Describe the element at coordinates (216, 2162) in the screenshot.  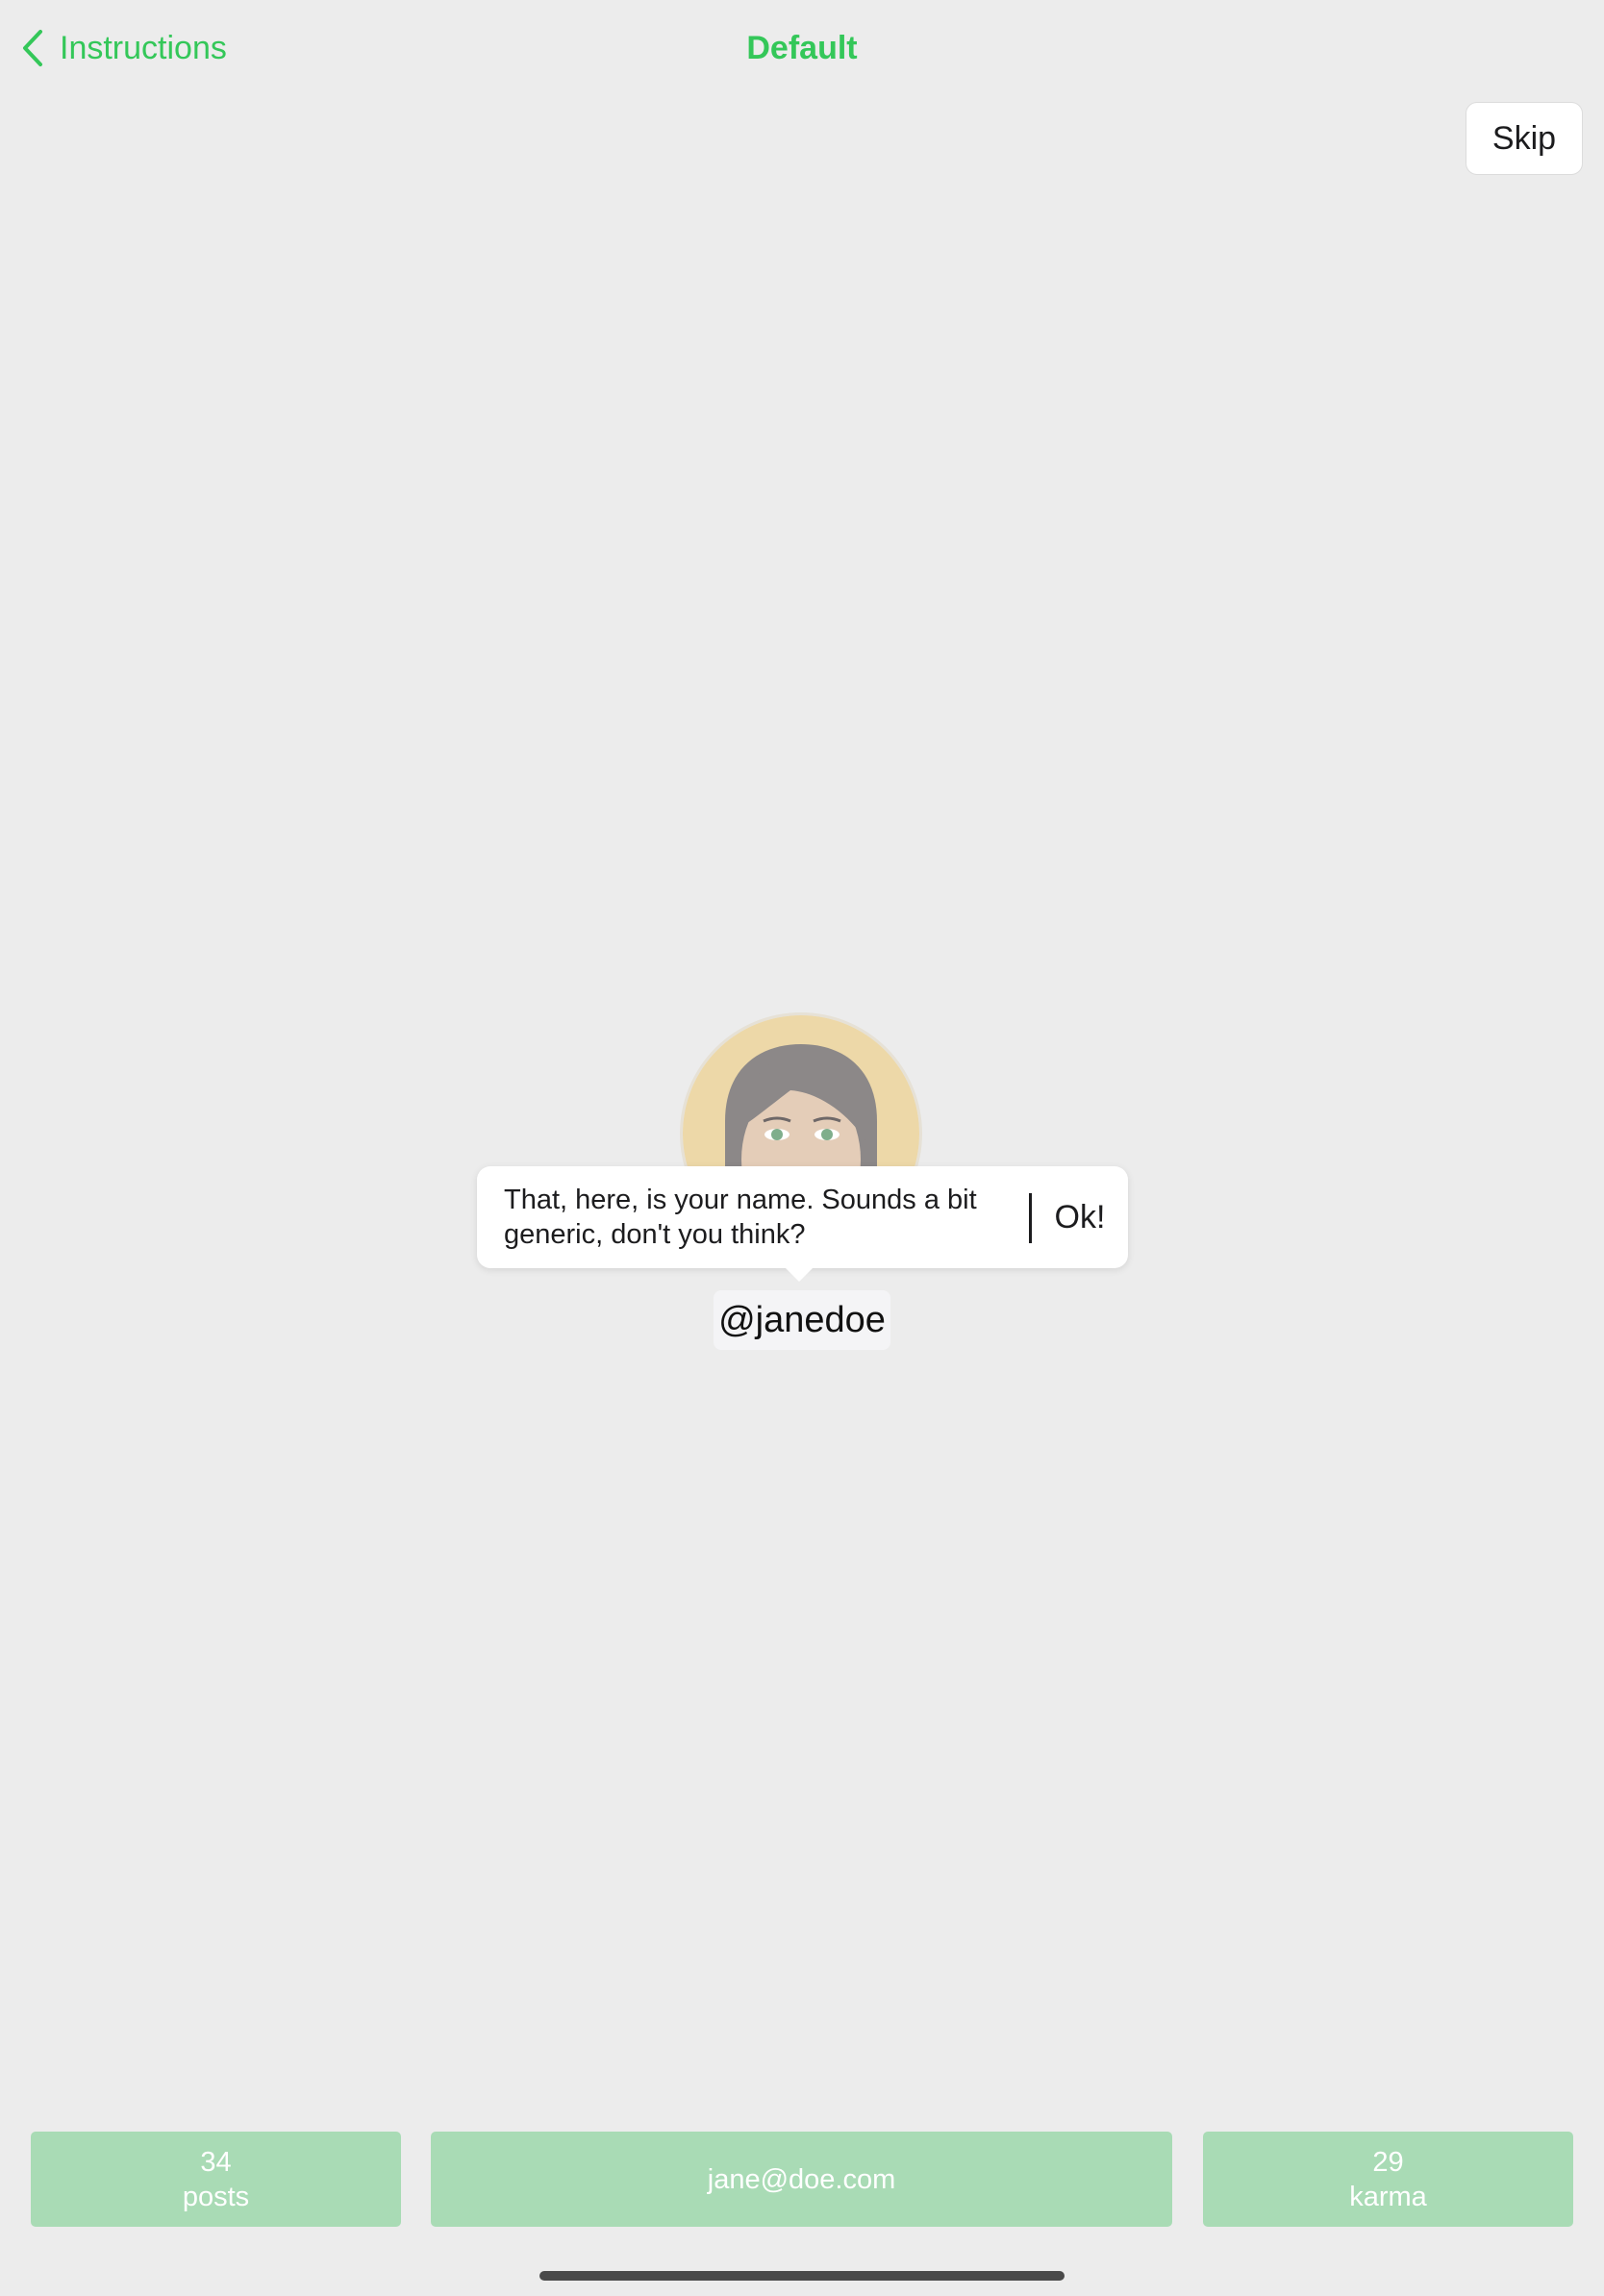
I see `posts-count: 34` at that location.